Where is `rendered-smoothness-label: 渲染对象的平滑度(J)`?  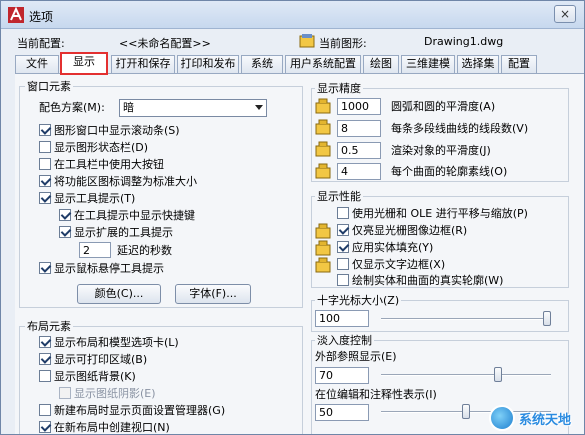
rendered-smoothness-label: 渲染对象的平滑度(J) is located at coordinates (441, 150).